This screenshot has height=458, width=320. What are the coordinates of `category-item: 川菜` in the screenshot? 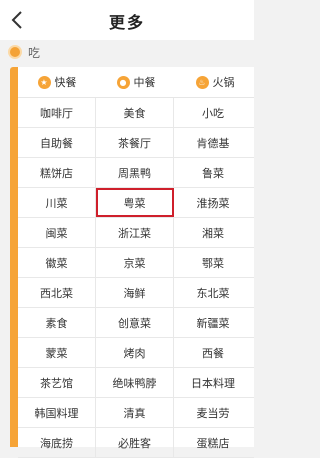 It's located at (57, 202).